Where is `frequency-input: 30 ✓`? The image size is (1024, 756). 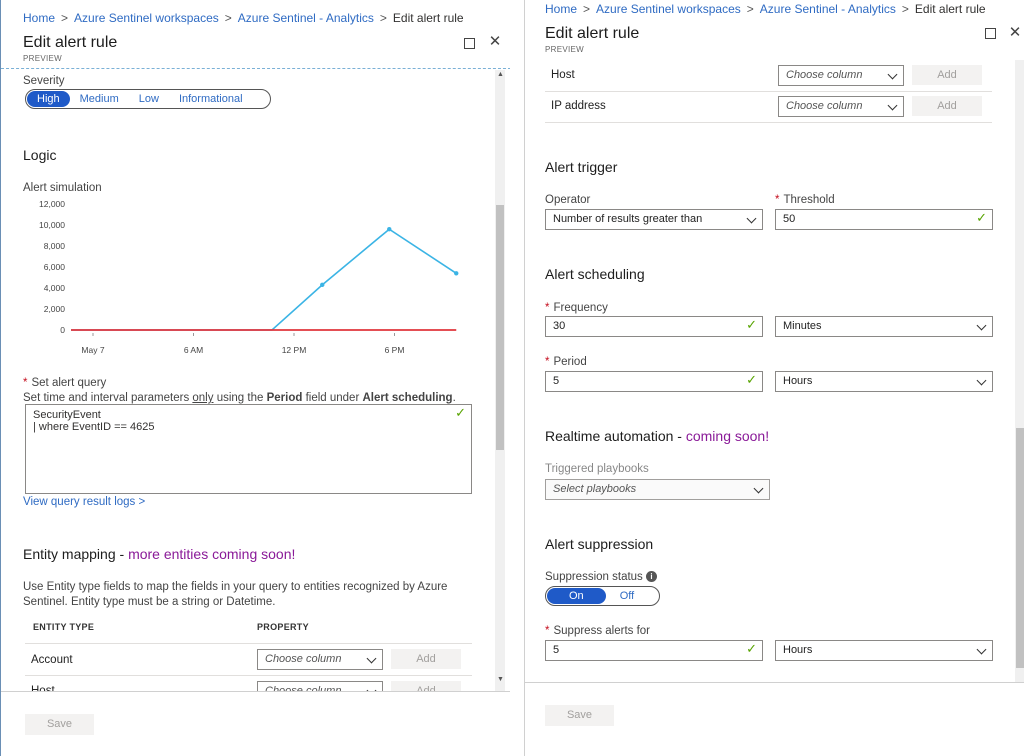
frequency-input: 30 ✓ is located at coordinates (654, 326).